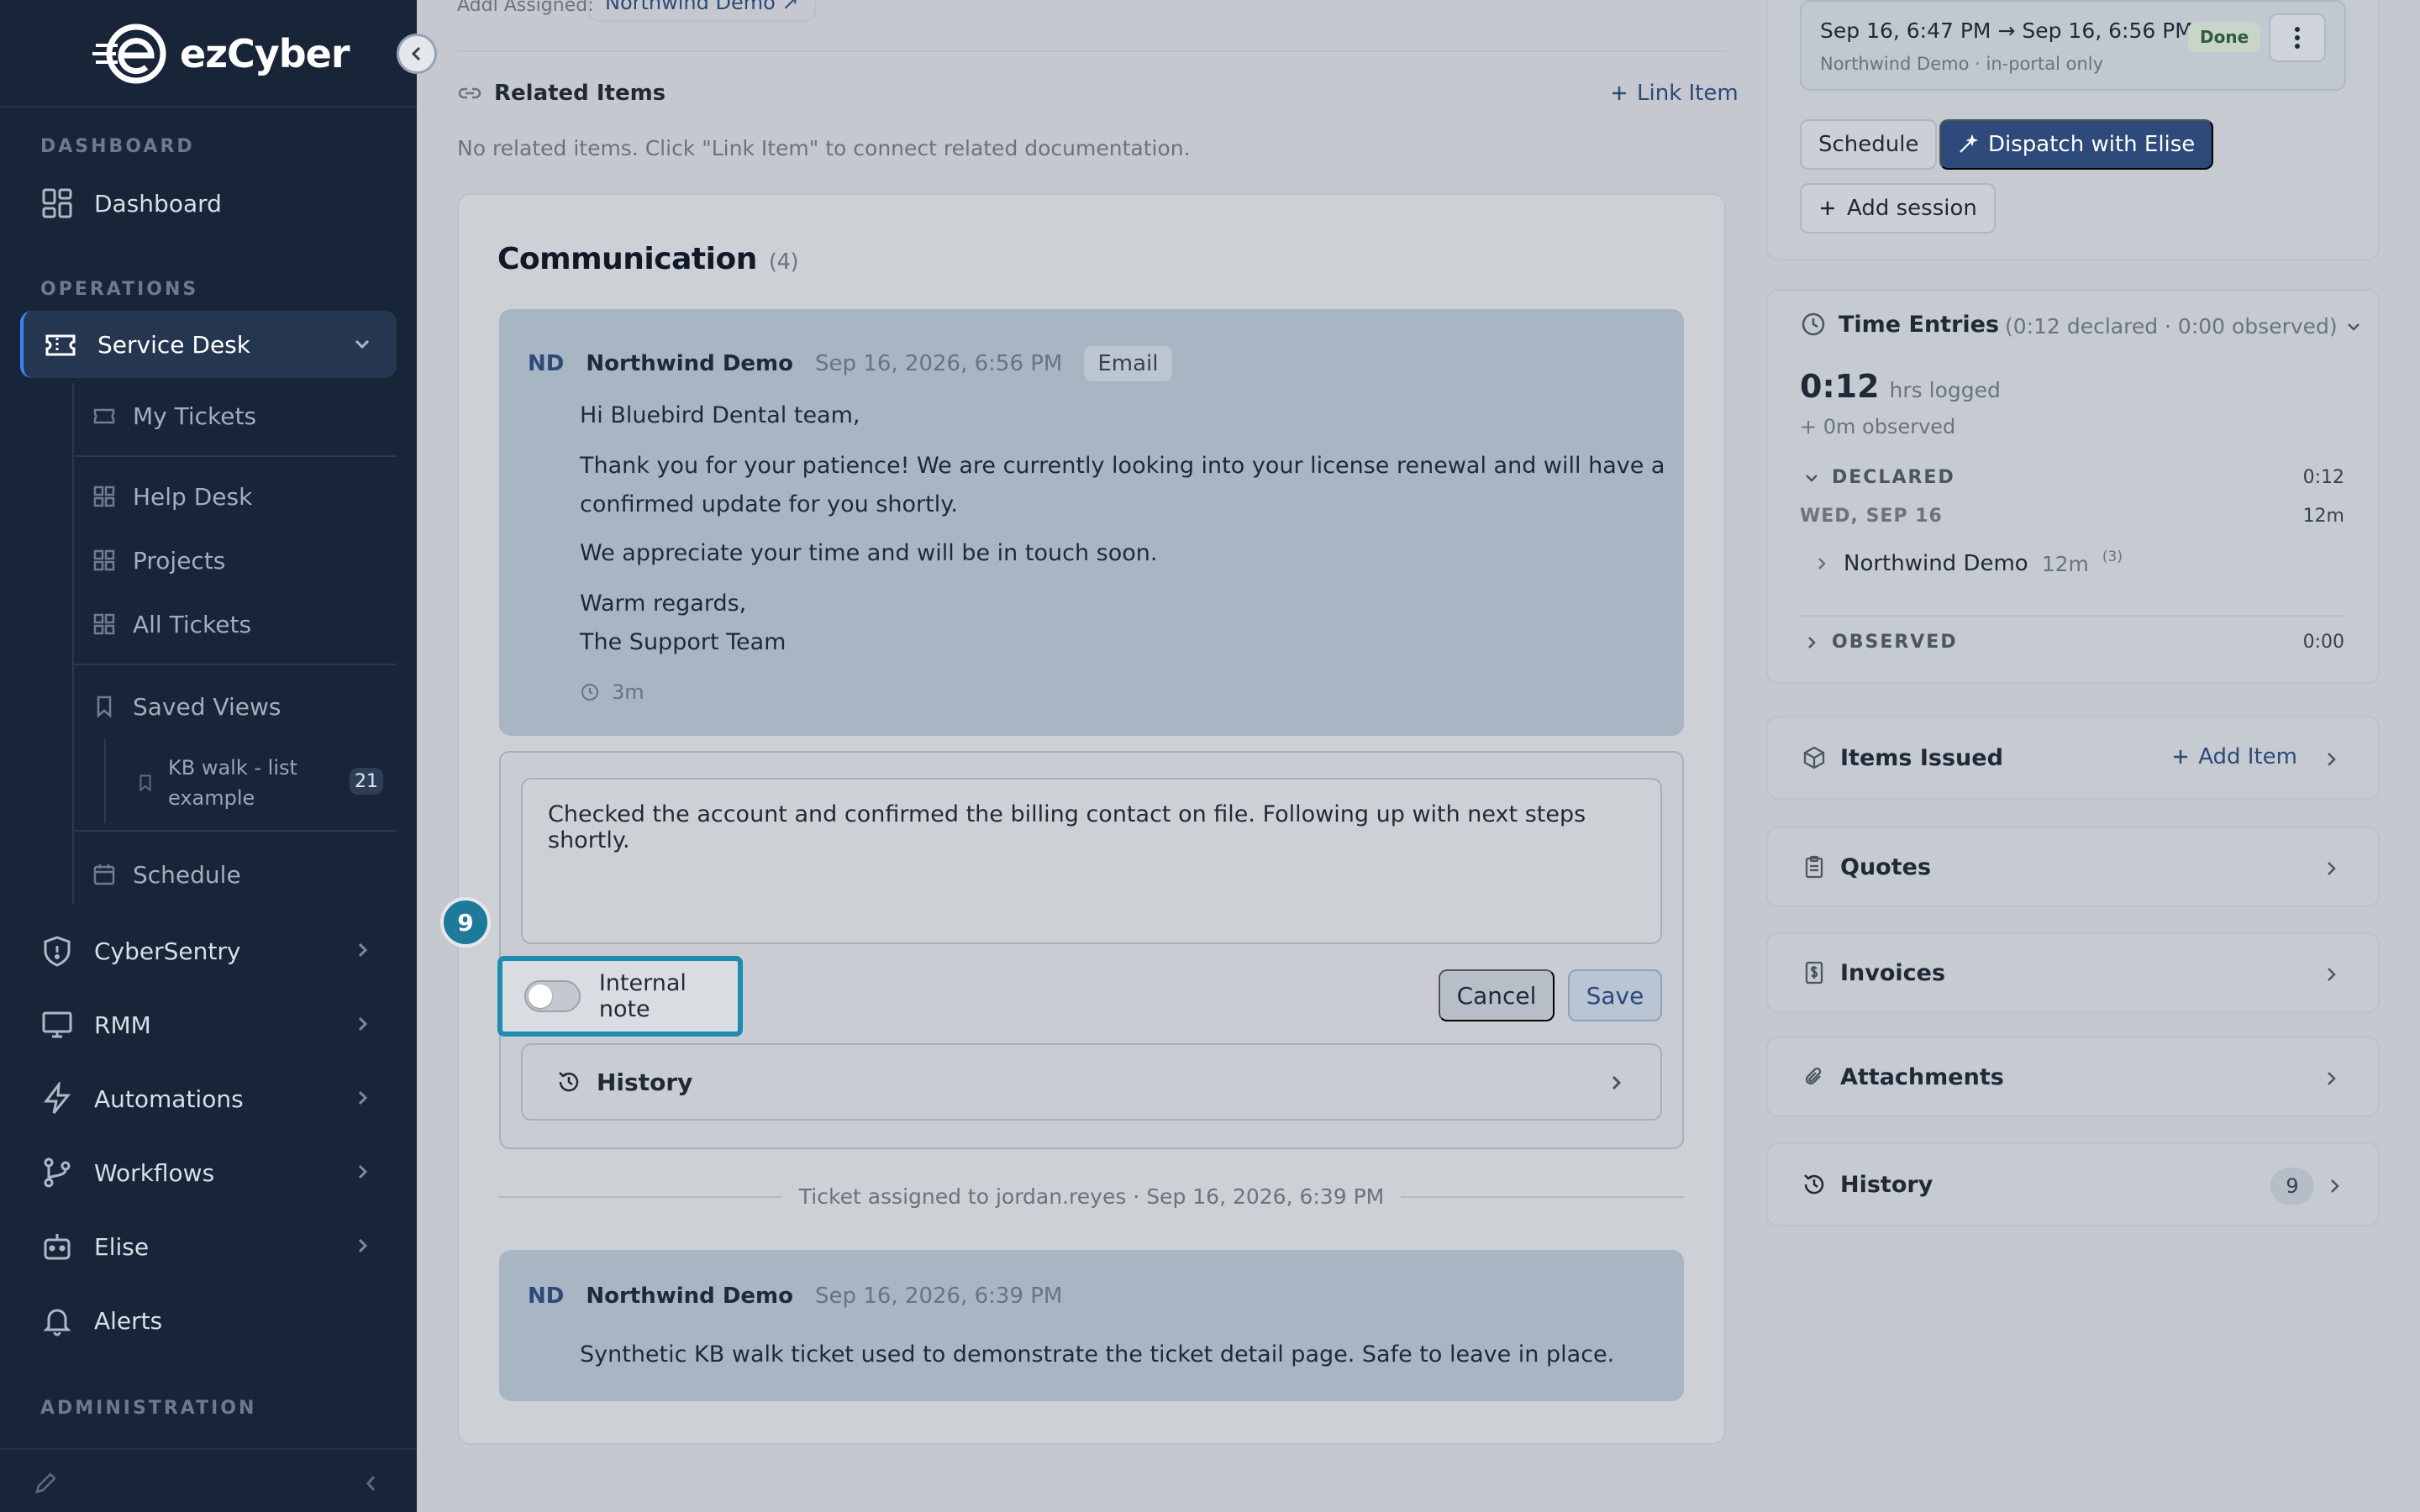  Describe the element at coordinates (243, 874) in the screenshot. I see `sidebar-item-schedule: Schedule` at that location.